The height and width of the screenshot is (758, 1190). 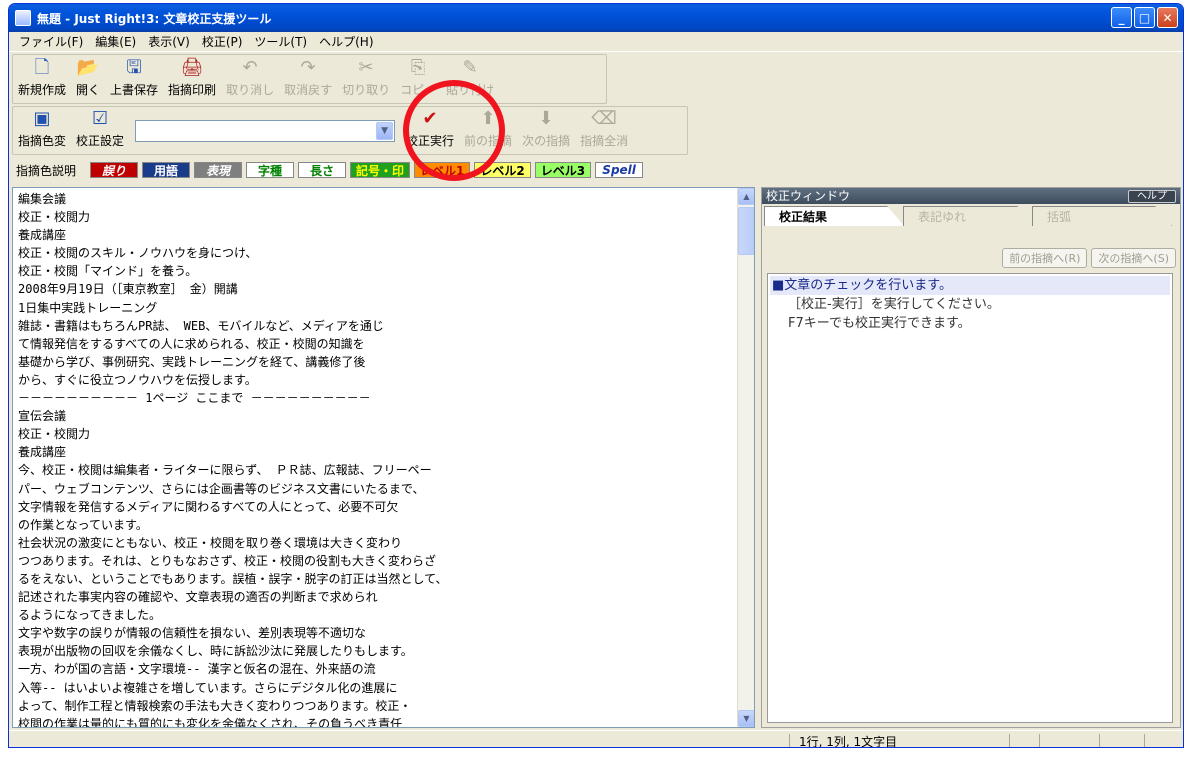 What do you see at coordinates (232, 326) in the screenshot?
I see `editor-line: 雑誌・書籍はもちろんPR誌、 WEB、モバイルなど、メディアを通じ` at bounding box center [232, 326].